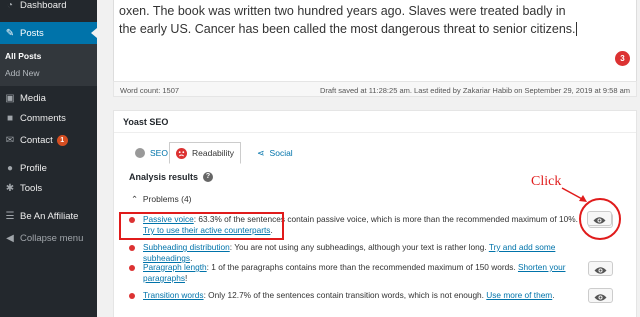 The width and height of the screenshot is (640, 317). What do you see at coordinates (150, 90) in the screenshot?
I see `word-count: Word count: 1507` at bounding box center [150, 90].